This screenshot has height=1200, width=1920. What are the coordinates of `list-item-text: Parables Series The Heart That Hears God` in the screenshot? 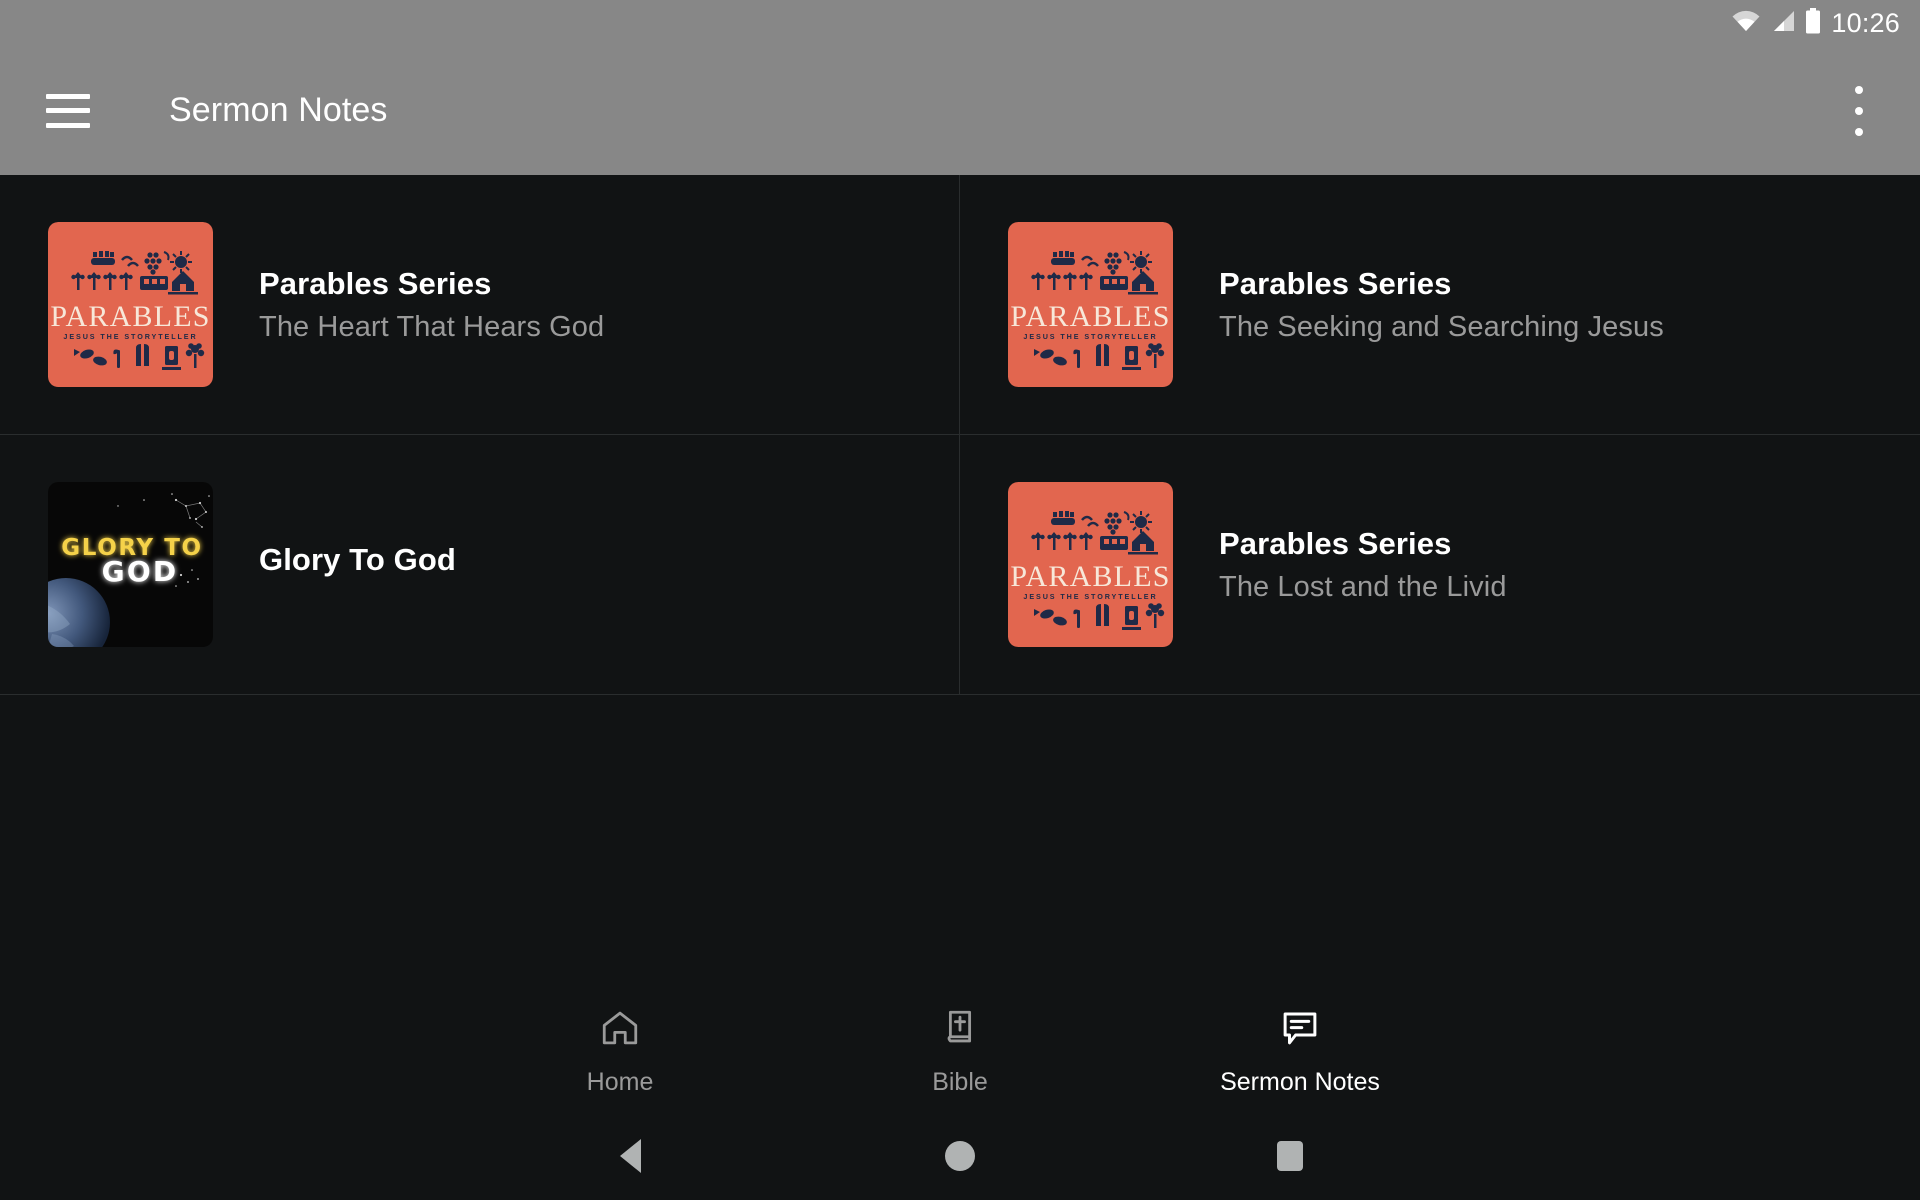 It's located at (431, 305).